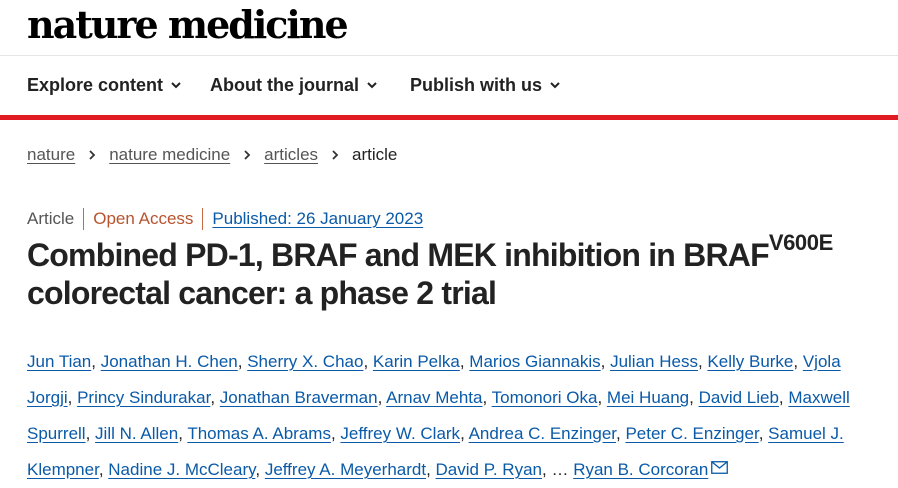 The width and height of the screenshot is (898, 488). I want to click on author-link: Tomonori Oka, so click(545, 397).